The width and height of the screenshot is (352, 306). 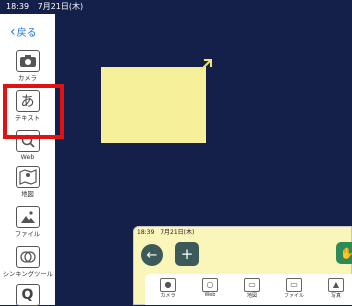 What do you see at coordinates (206, 64) in the screenshot?
I see `resize-arrow-icon` at bounding box center [206, 64].